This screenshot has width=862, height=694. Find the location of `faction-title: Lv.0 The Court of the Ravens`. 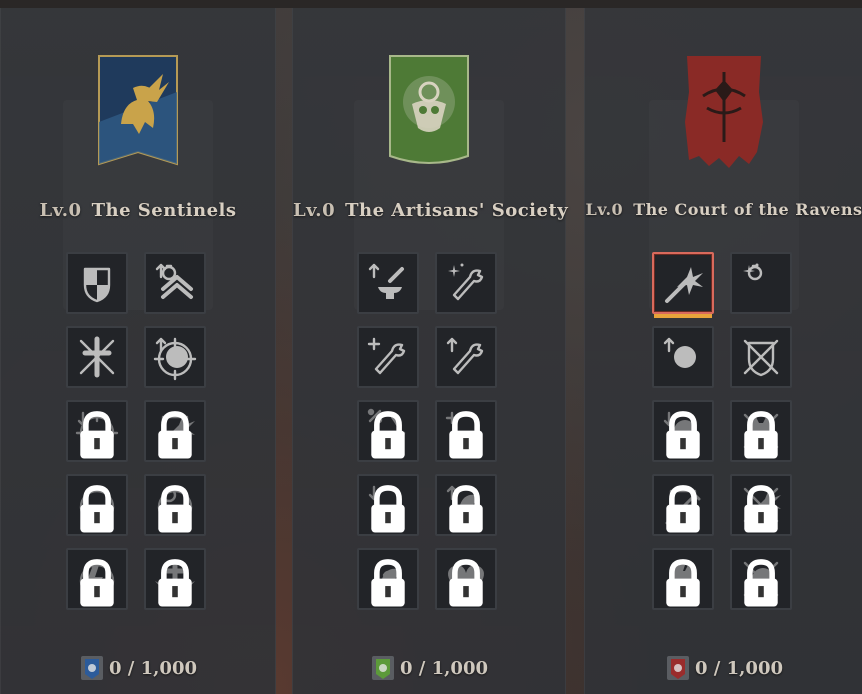

faction-title: Lv.0 The Court of the Ravens is located at coordinates (723, 209).